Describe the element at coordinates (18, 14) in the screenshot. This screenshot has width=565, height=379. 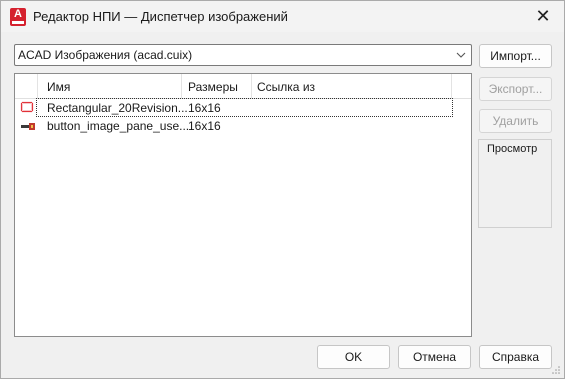
I see `app-icon-letter: A` at that location.